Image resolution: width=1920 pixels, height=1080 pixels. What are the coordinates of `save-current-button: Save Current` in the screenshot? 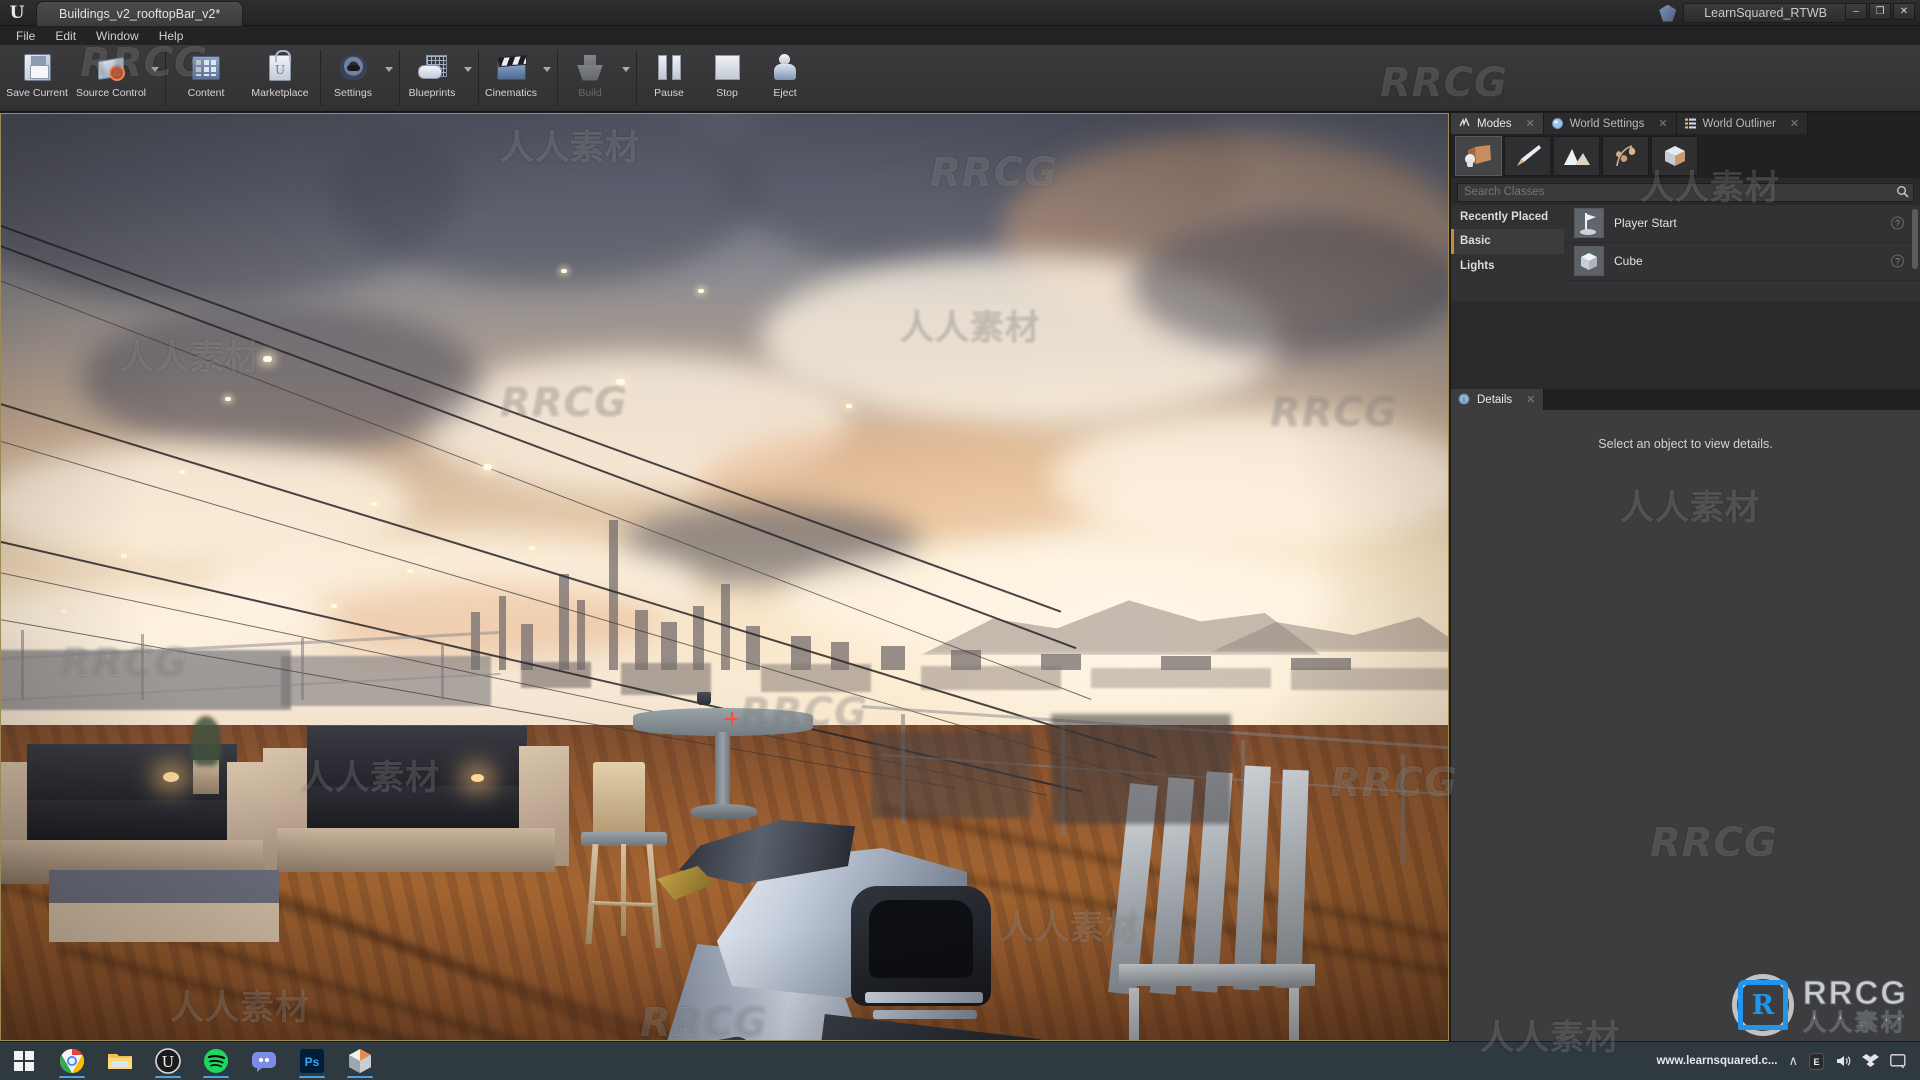 It's located at (37, 78).